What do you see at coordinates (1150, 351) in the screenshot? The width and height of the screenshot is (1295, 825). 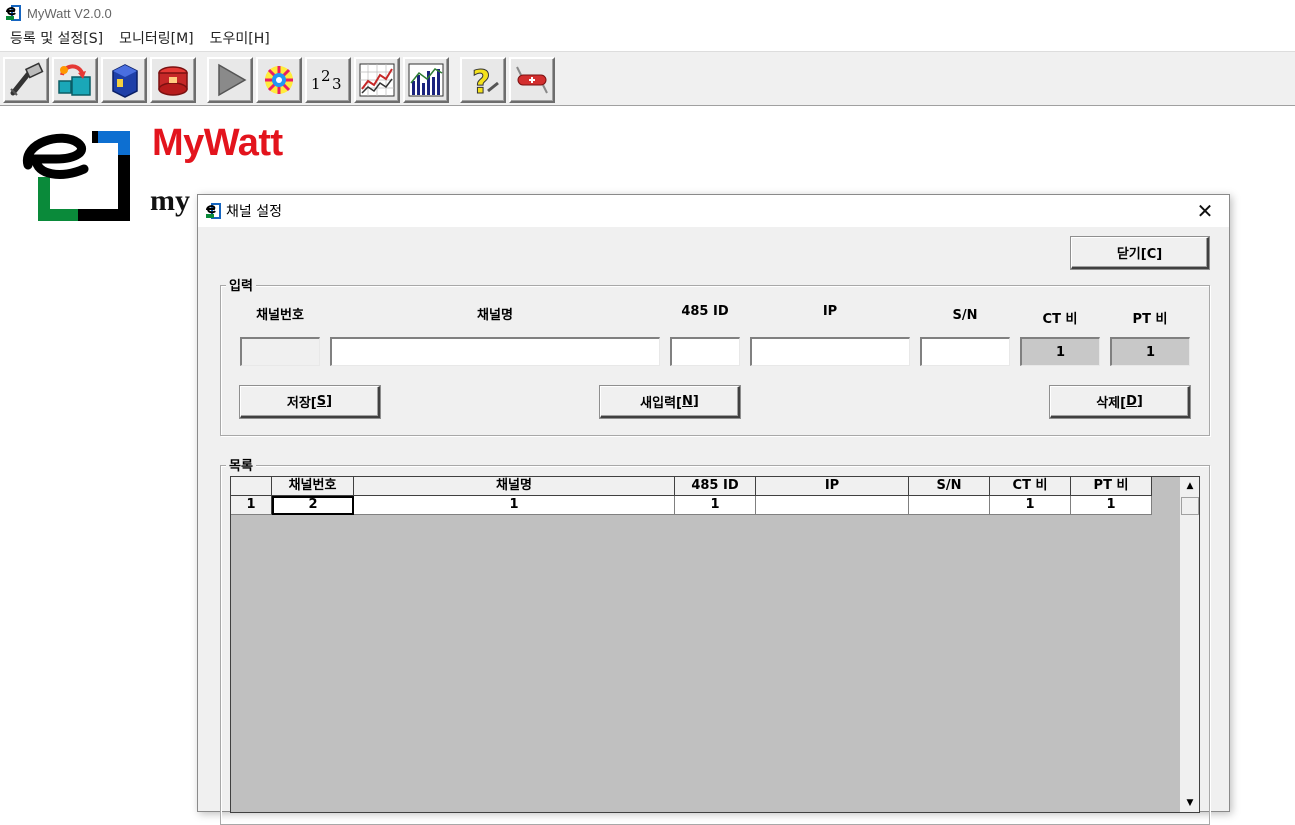 I see `pt-ratio-field: 1` at bounding box center [1150, 351].